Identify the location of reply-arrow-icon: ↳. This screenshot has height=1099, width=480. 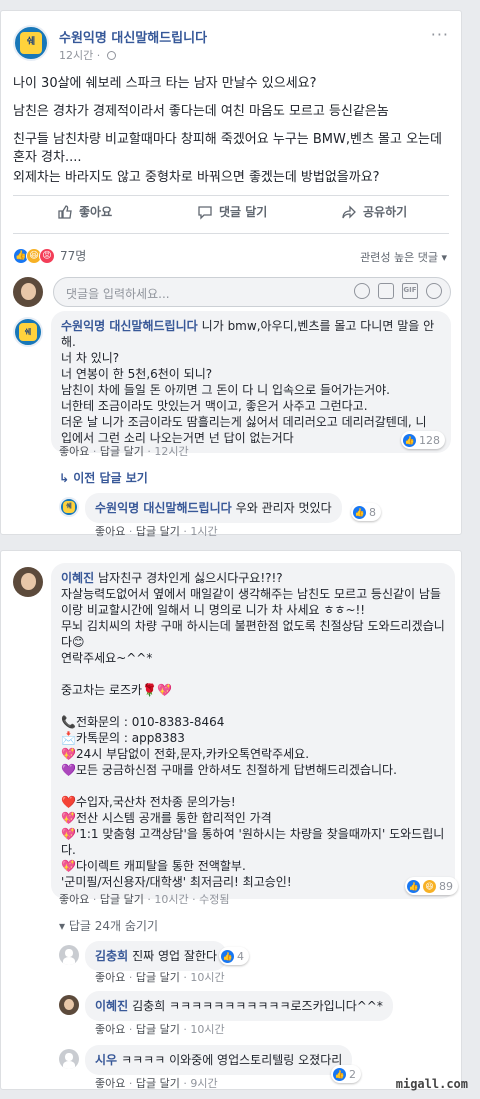
(66, 478).